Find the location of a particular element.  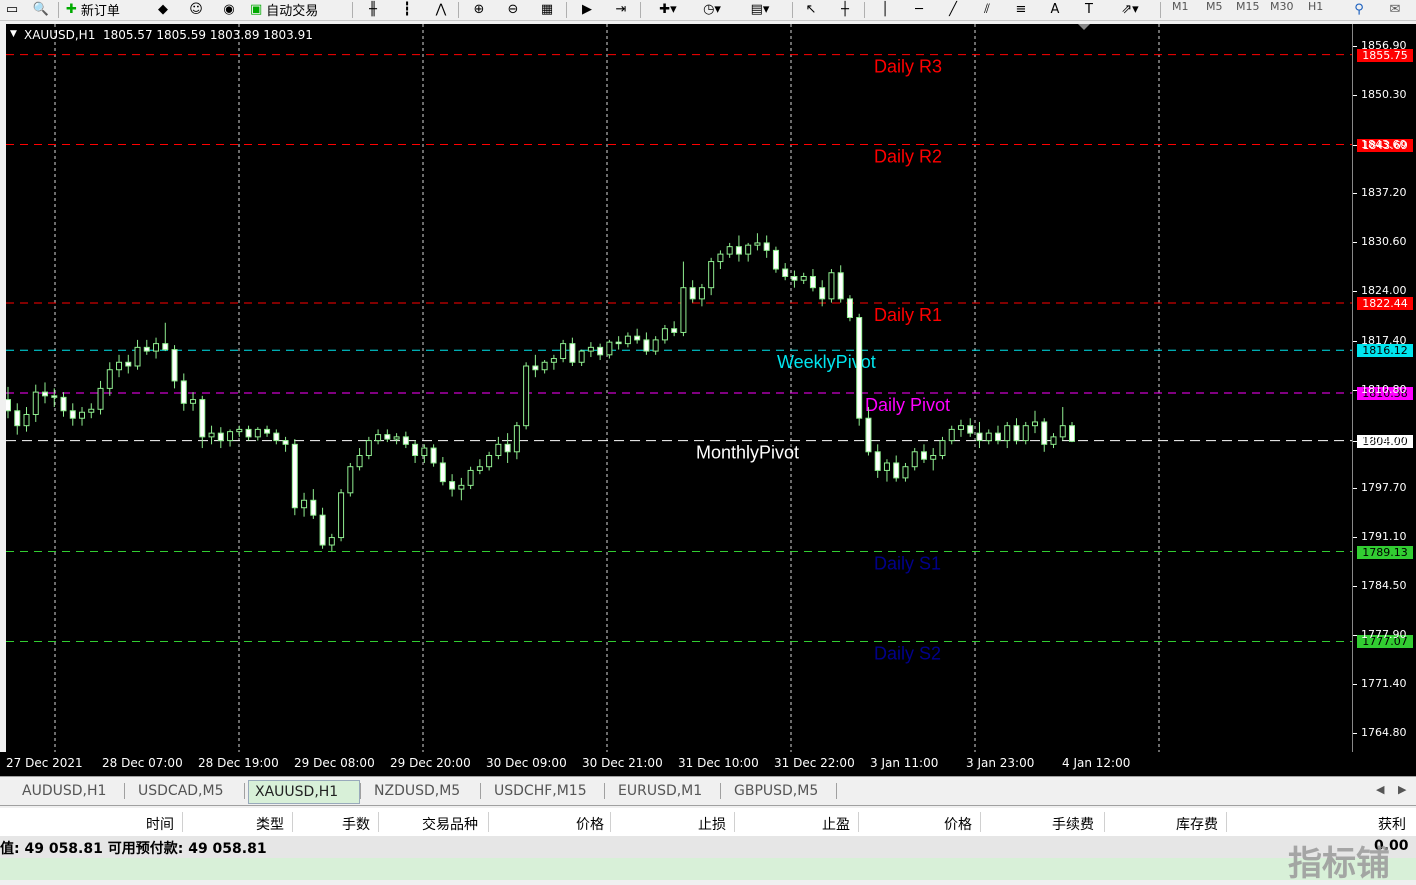

tab-scroll-left-icon: ◀ is located at coordinates (1380, 789).